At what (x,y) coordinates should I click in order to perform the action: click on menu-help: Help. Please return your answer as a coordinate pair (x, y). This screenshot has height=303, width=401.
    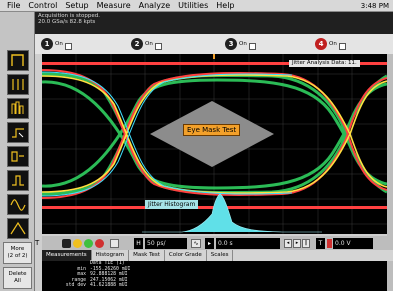
    Looking at the image, I should click on (225, 6).